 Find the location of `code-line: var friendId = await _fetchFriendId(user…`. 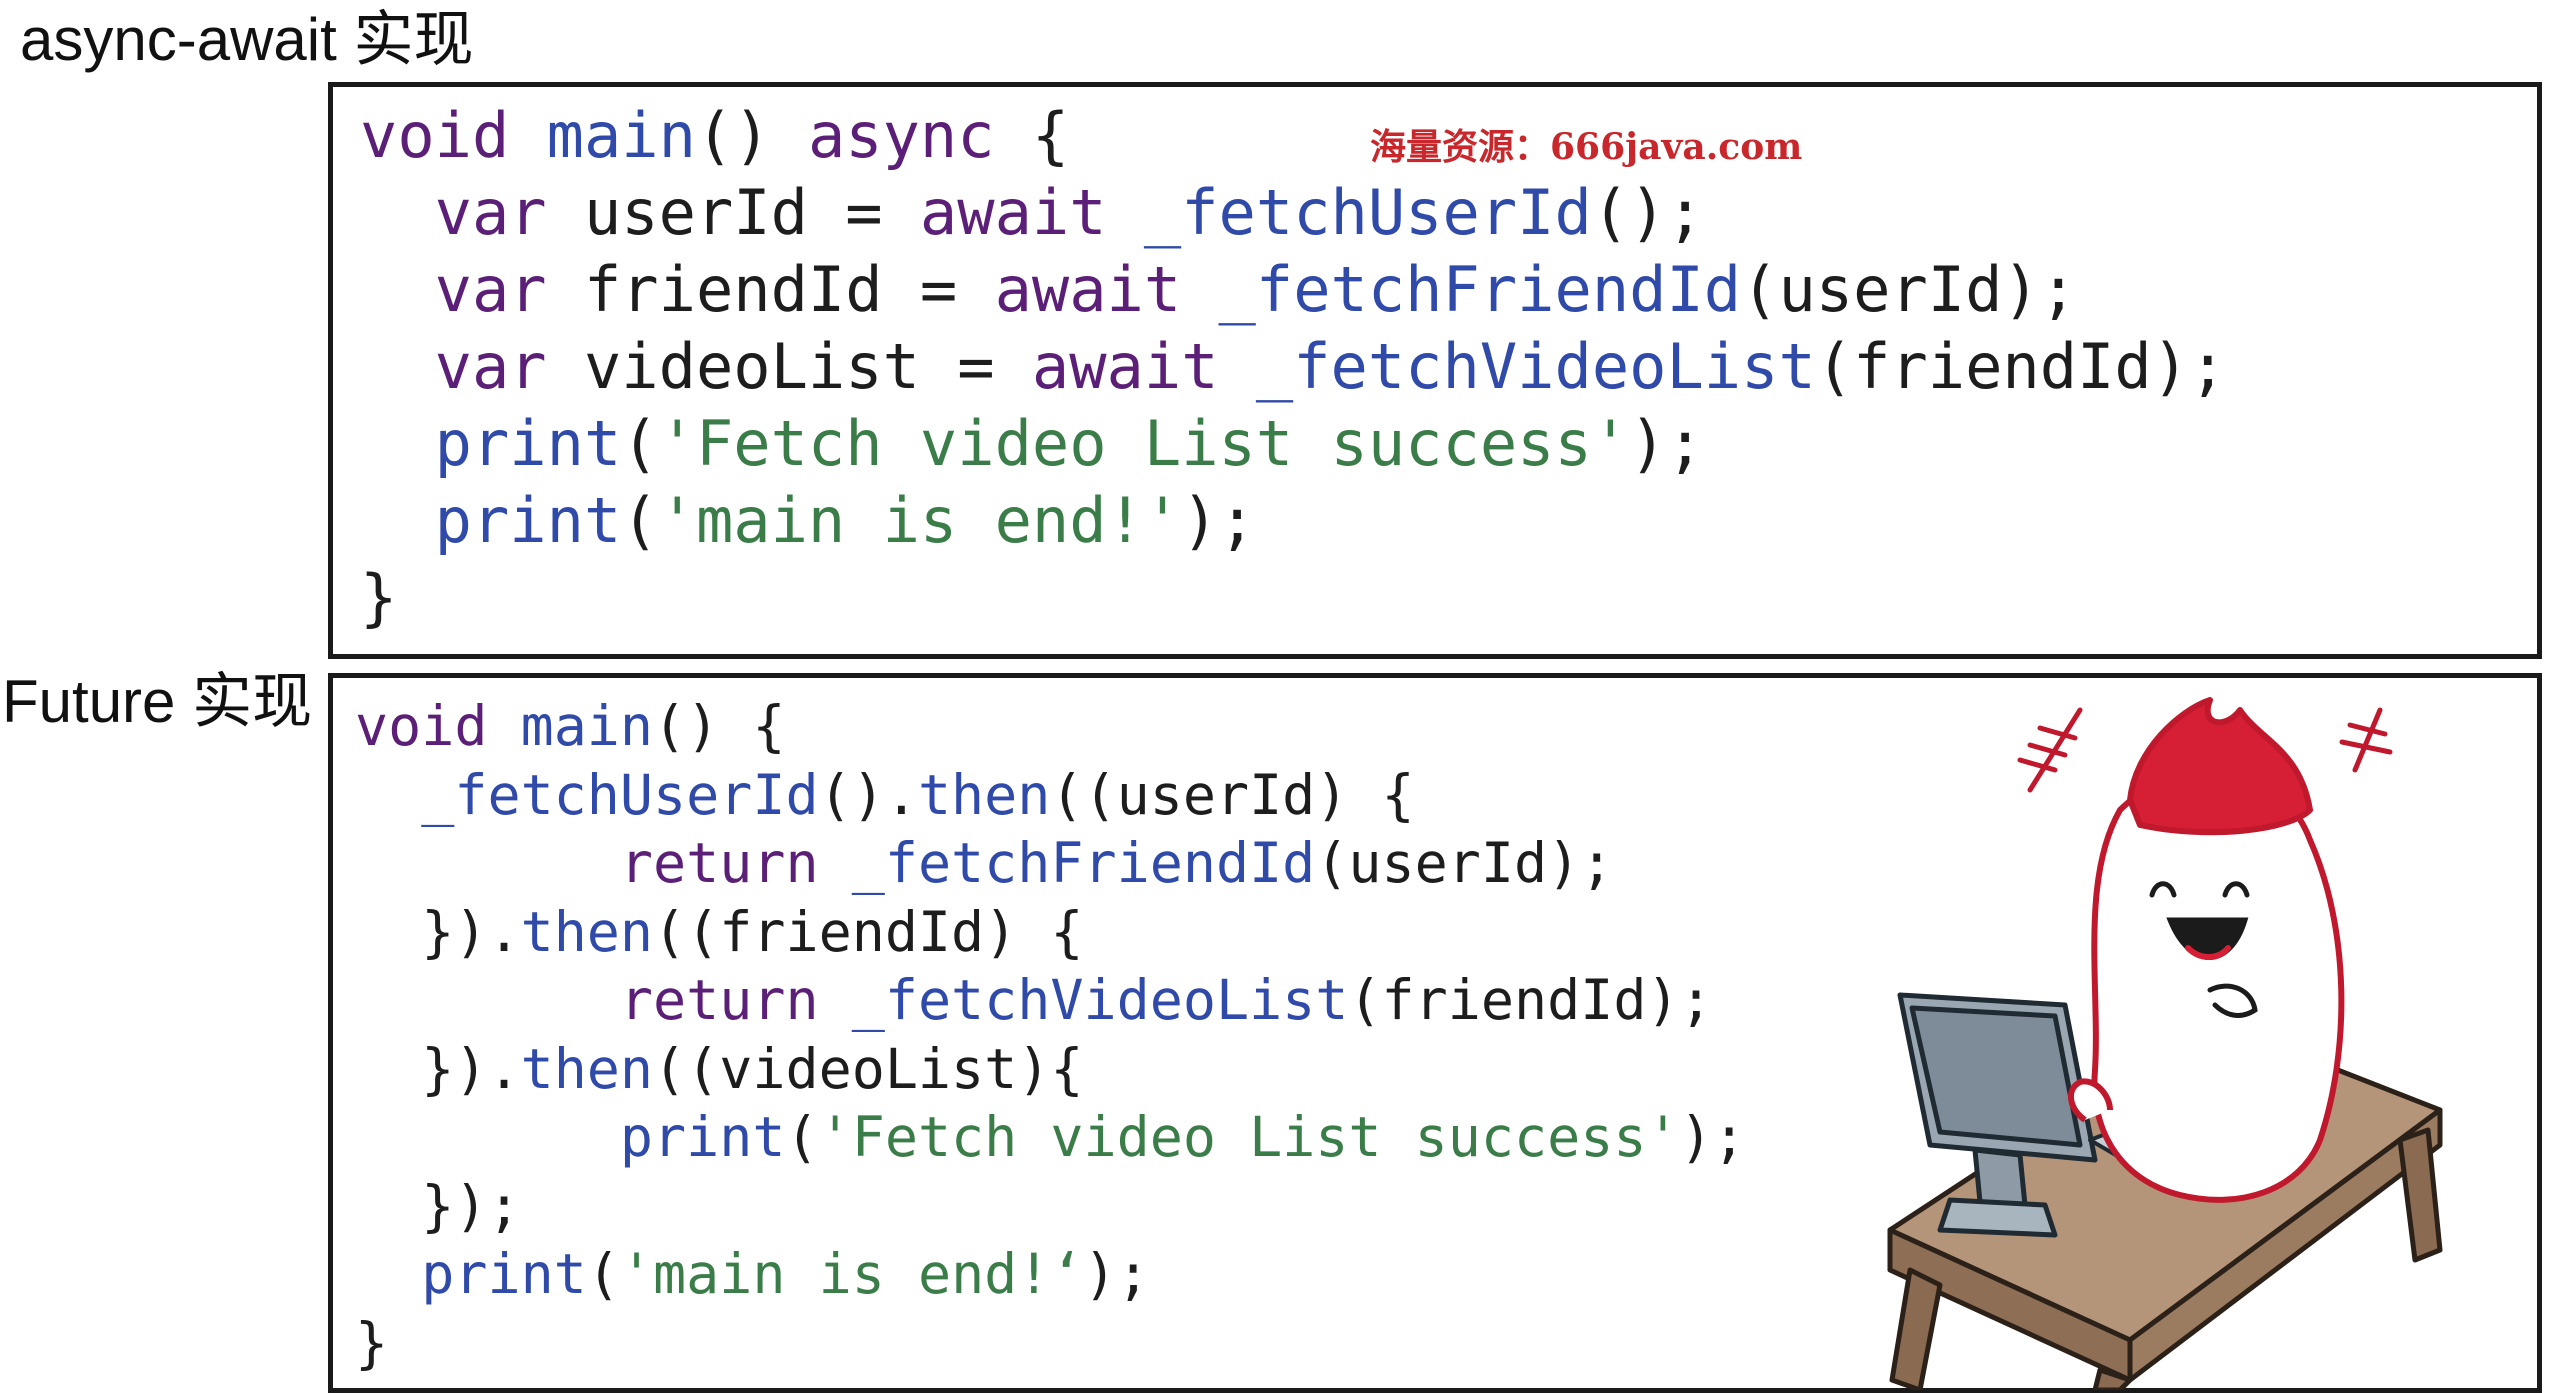

code-line: var friendId = await _fetchFriendId(user… is located at coordinates (1256, 289).